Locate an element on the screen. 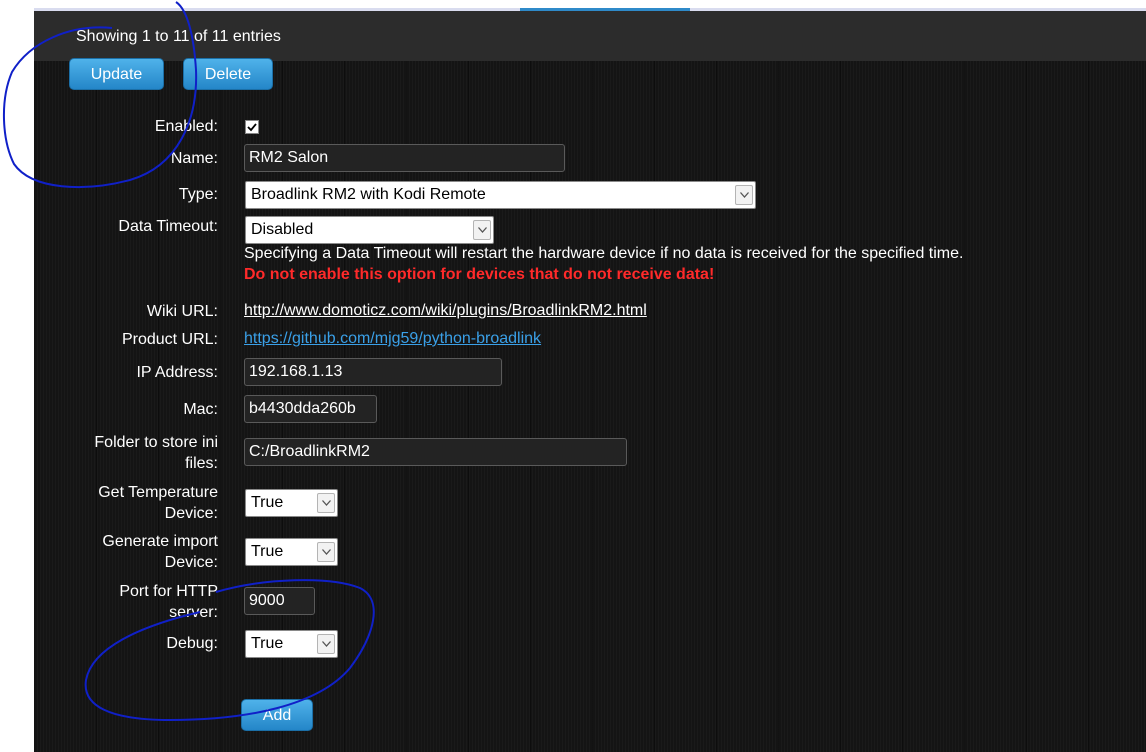 This screenshot has height=752, width=1146. get-temperature-value: True is located at coordinates (267, 502).